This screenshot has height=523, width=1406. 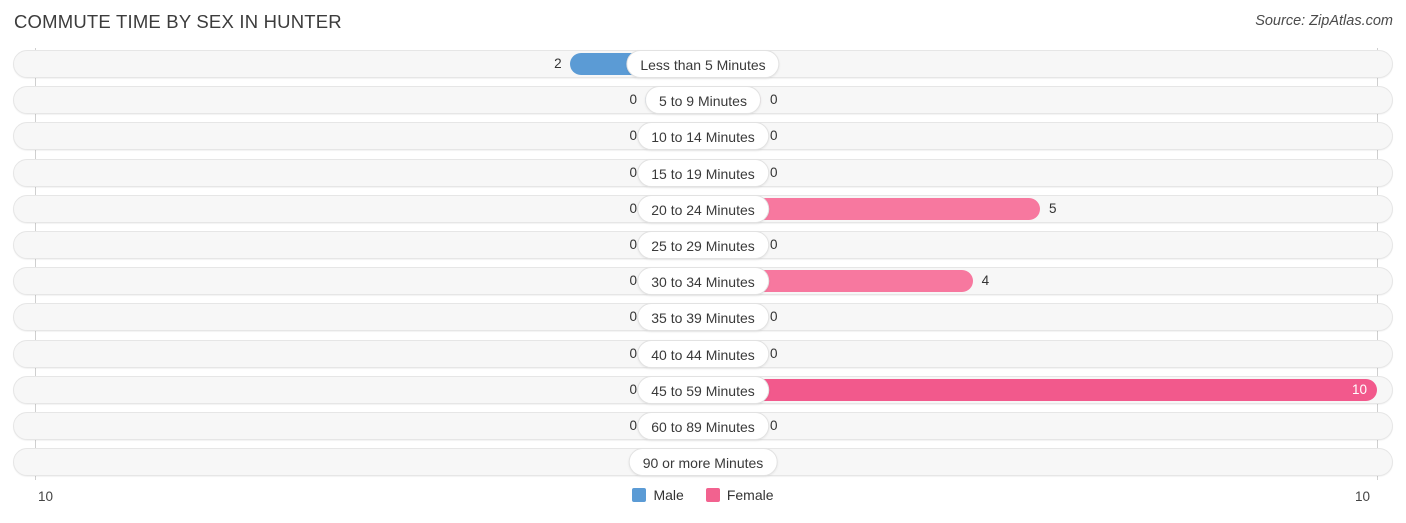 I want to click on bar-row: 0 090 or more Minutes, so click(x=703, y=462).